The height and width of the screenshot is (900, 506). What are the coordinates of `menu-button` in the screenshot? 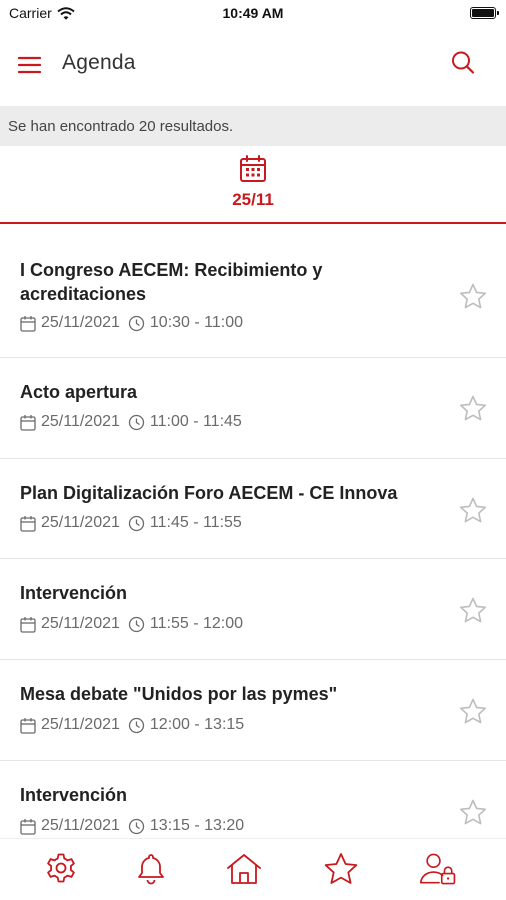 It's located at (30, 65).